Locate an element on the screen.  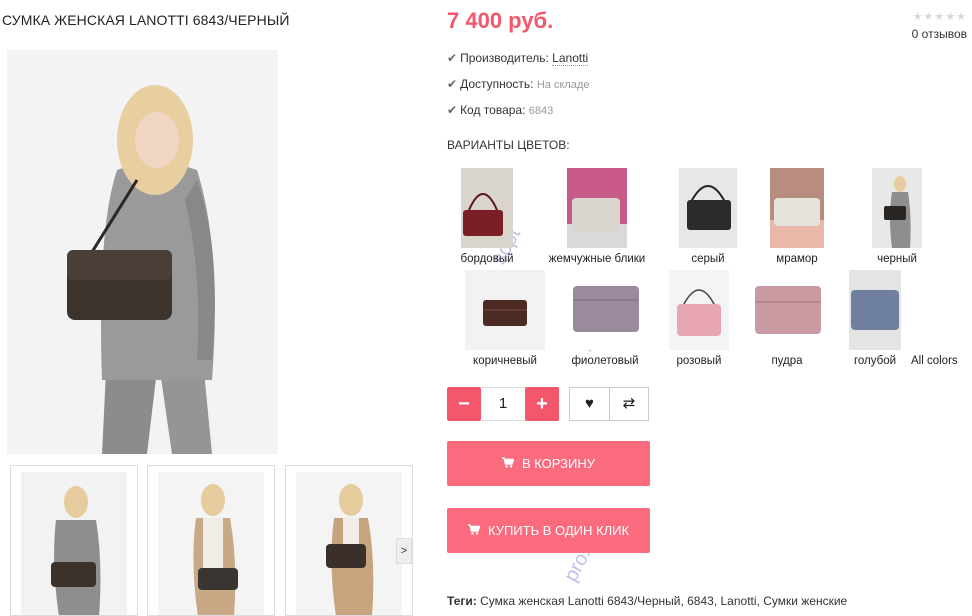
color-variant-bordovyi: бордовый is located at coordinates (487, 218).